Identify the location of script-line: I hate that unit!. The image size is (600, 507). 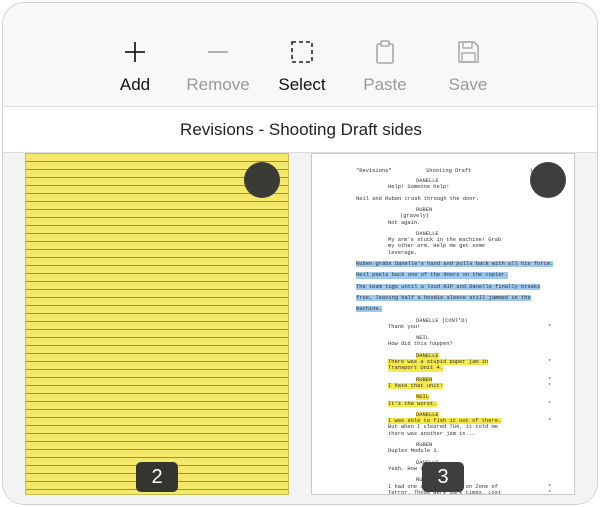
(415, 386).